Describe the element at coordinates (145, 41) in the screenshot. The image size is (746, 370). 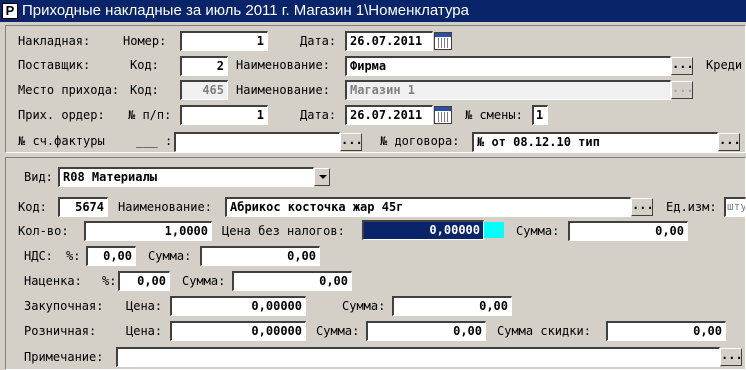
I see `number-label: Номер:` at that location.